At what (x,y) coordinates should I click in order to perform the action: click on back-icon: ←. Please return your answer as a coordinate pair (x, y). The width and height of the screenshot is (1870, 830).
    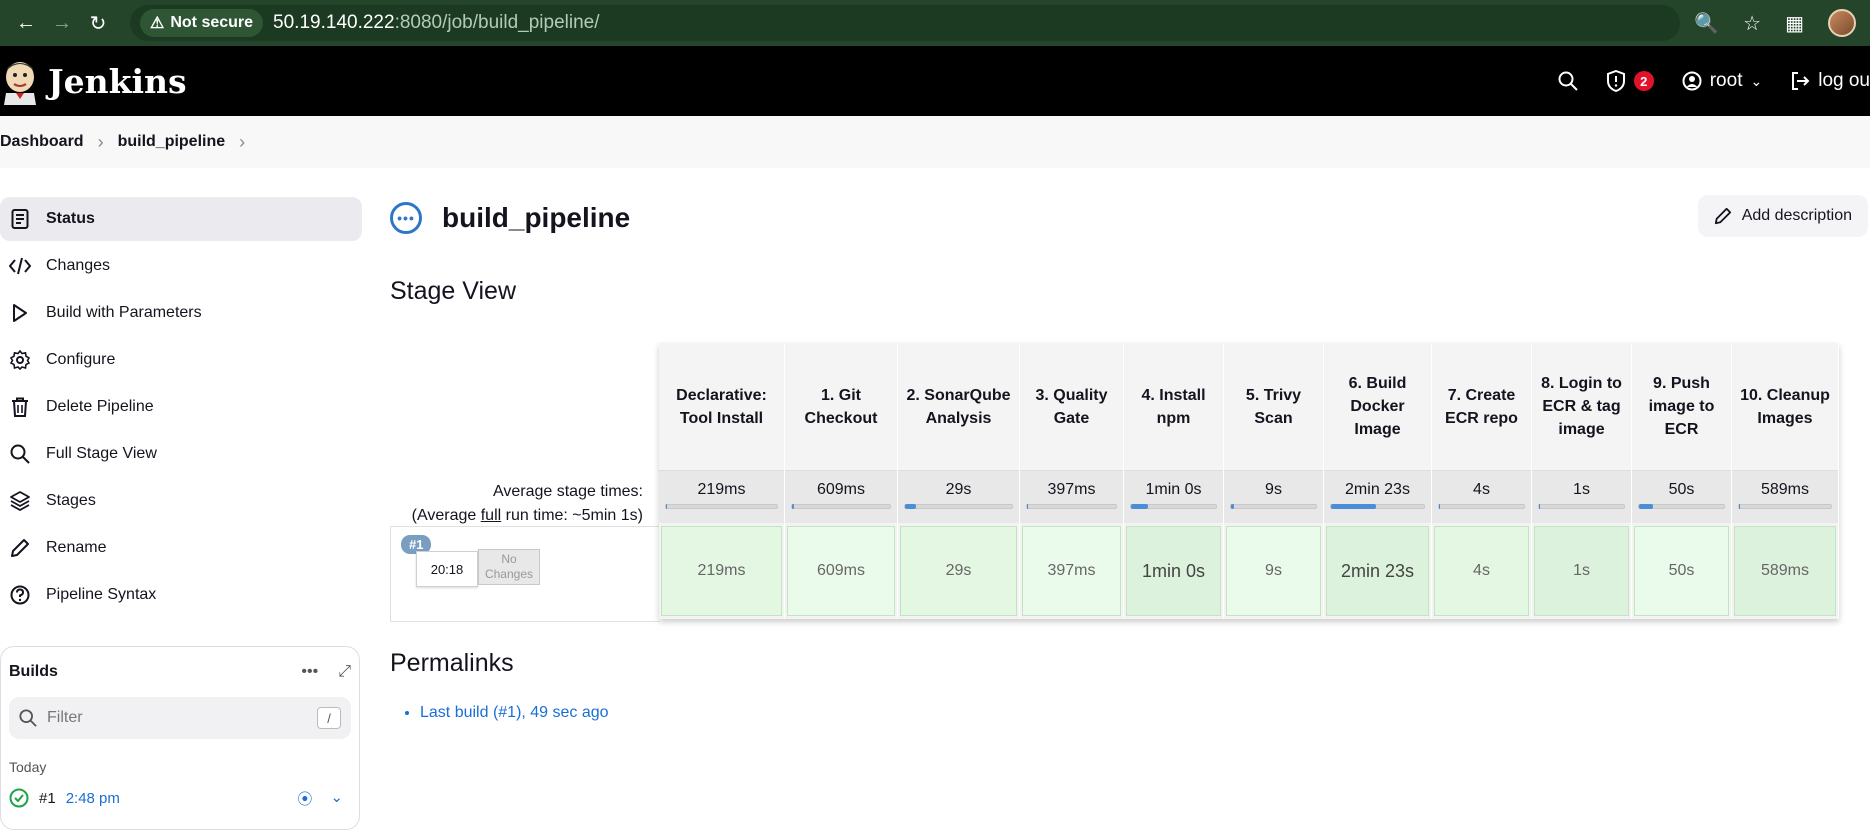
    Looking at the image, I should click on (26, 23).